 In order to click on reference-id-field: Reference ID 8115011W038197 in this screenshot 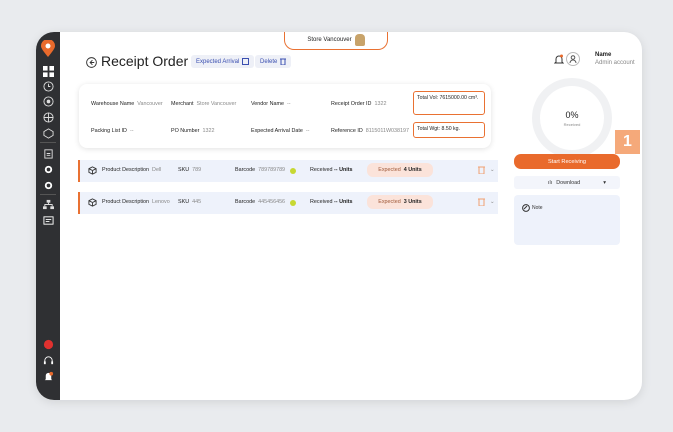, I will do `click(370, 131)`.